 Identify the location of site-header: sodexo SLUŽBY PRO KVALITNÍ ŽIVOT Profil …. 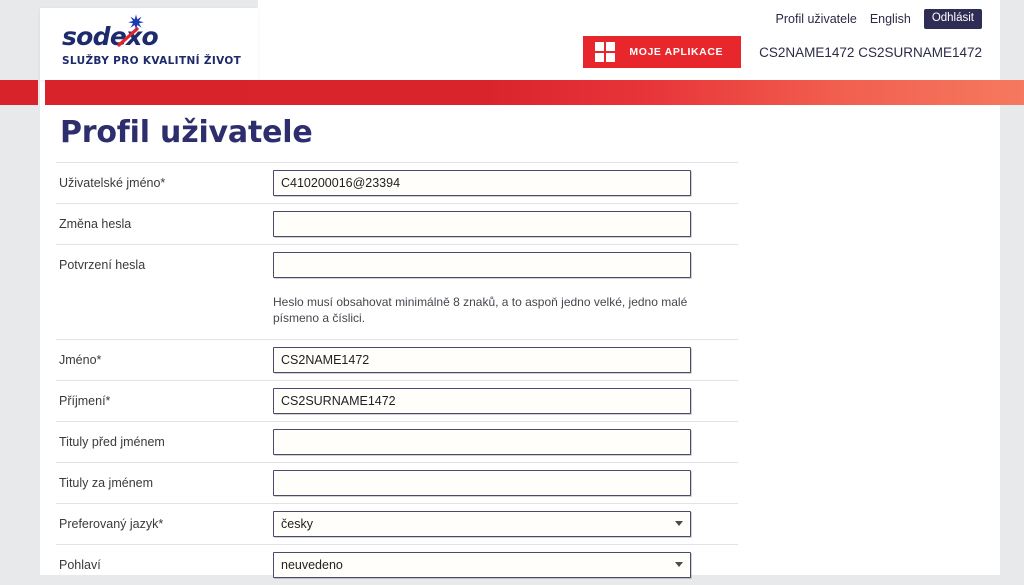
(512, 40).